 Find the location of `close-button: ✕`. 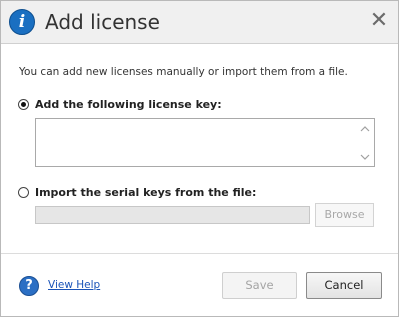

close-button: ✕ is located at coordinates (379, 21).